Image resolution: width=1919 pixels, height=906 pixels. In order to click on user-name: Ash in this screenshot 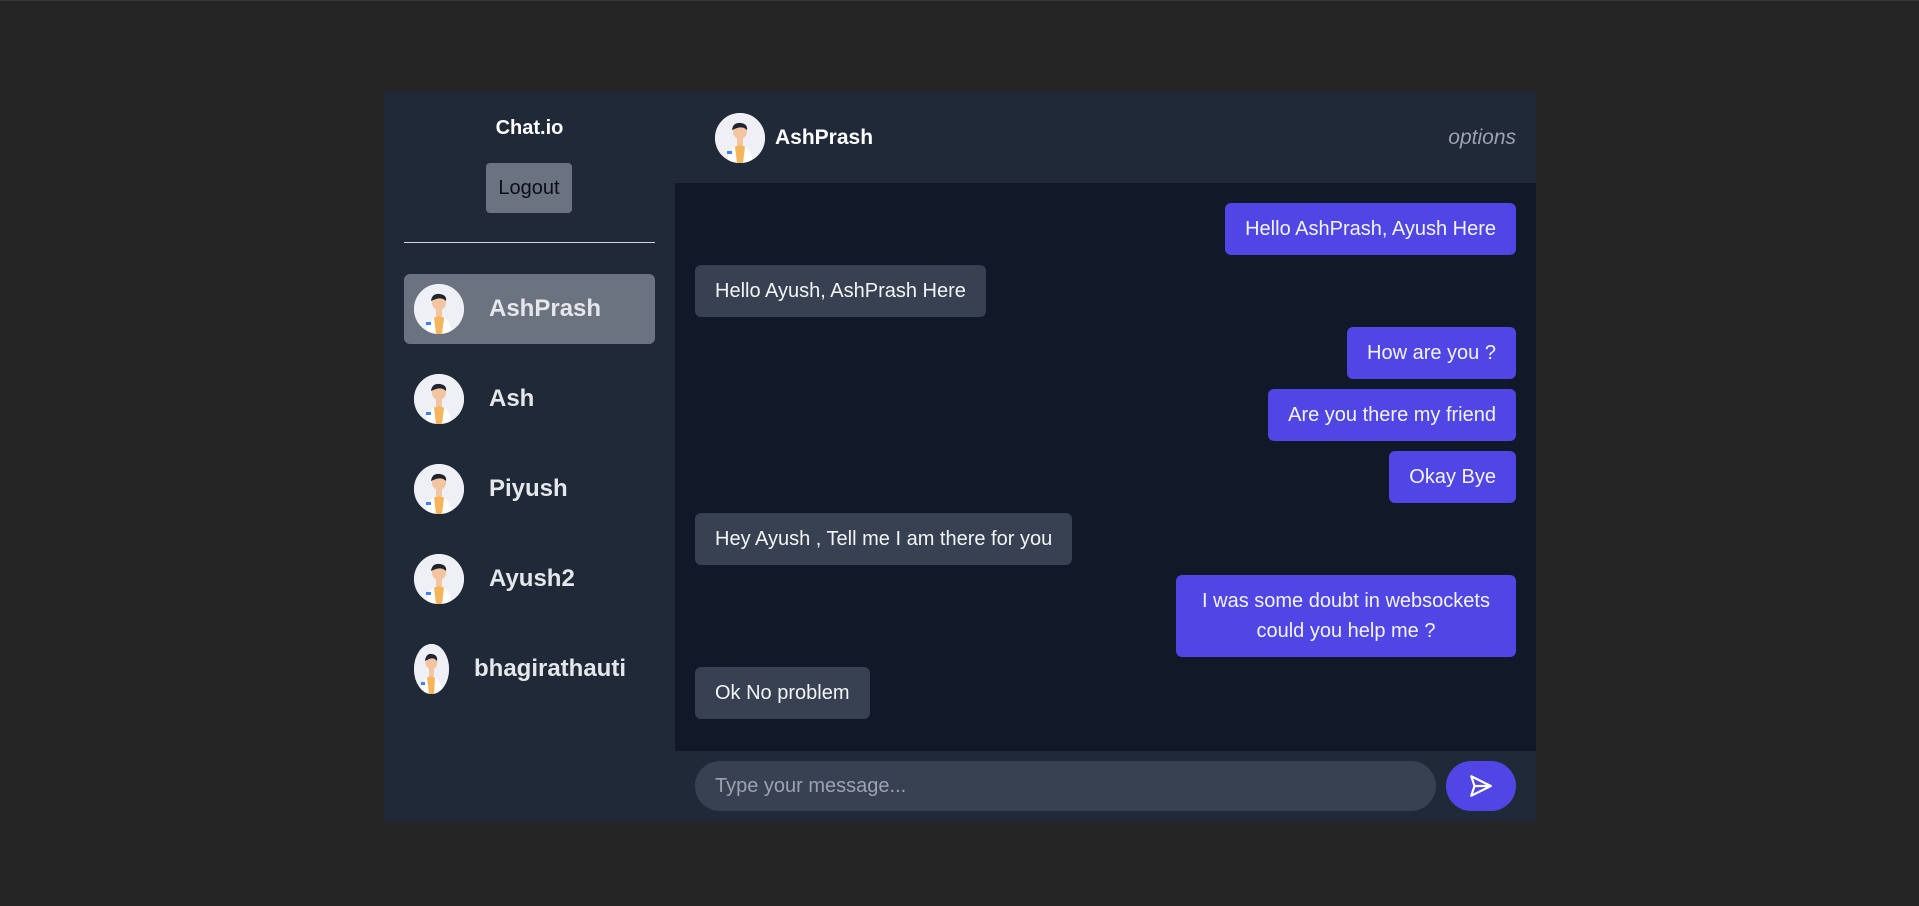, I will do `click(512, 398)`.